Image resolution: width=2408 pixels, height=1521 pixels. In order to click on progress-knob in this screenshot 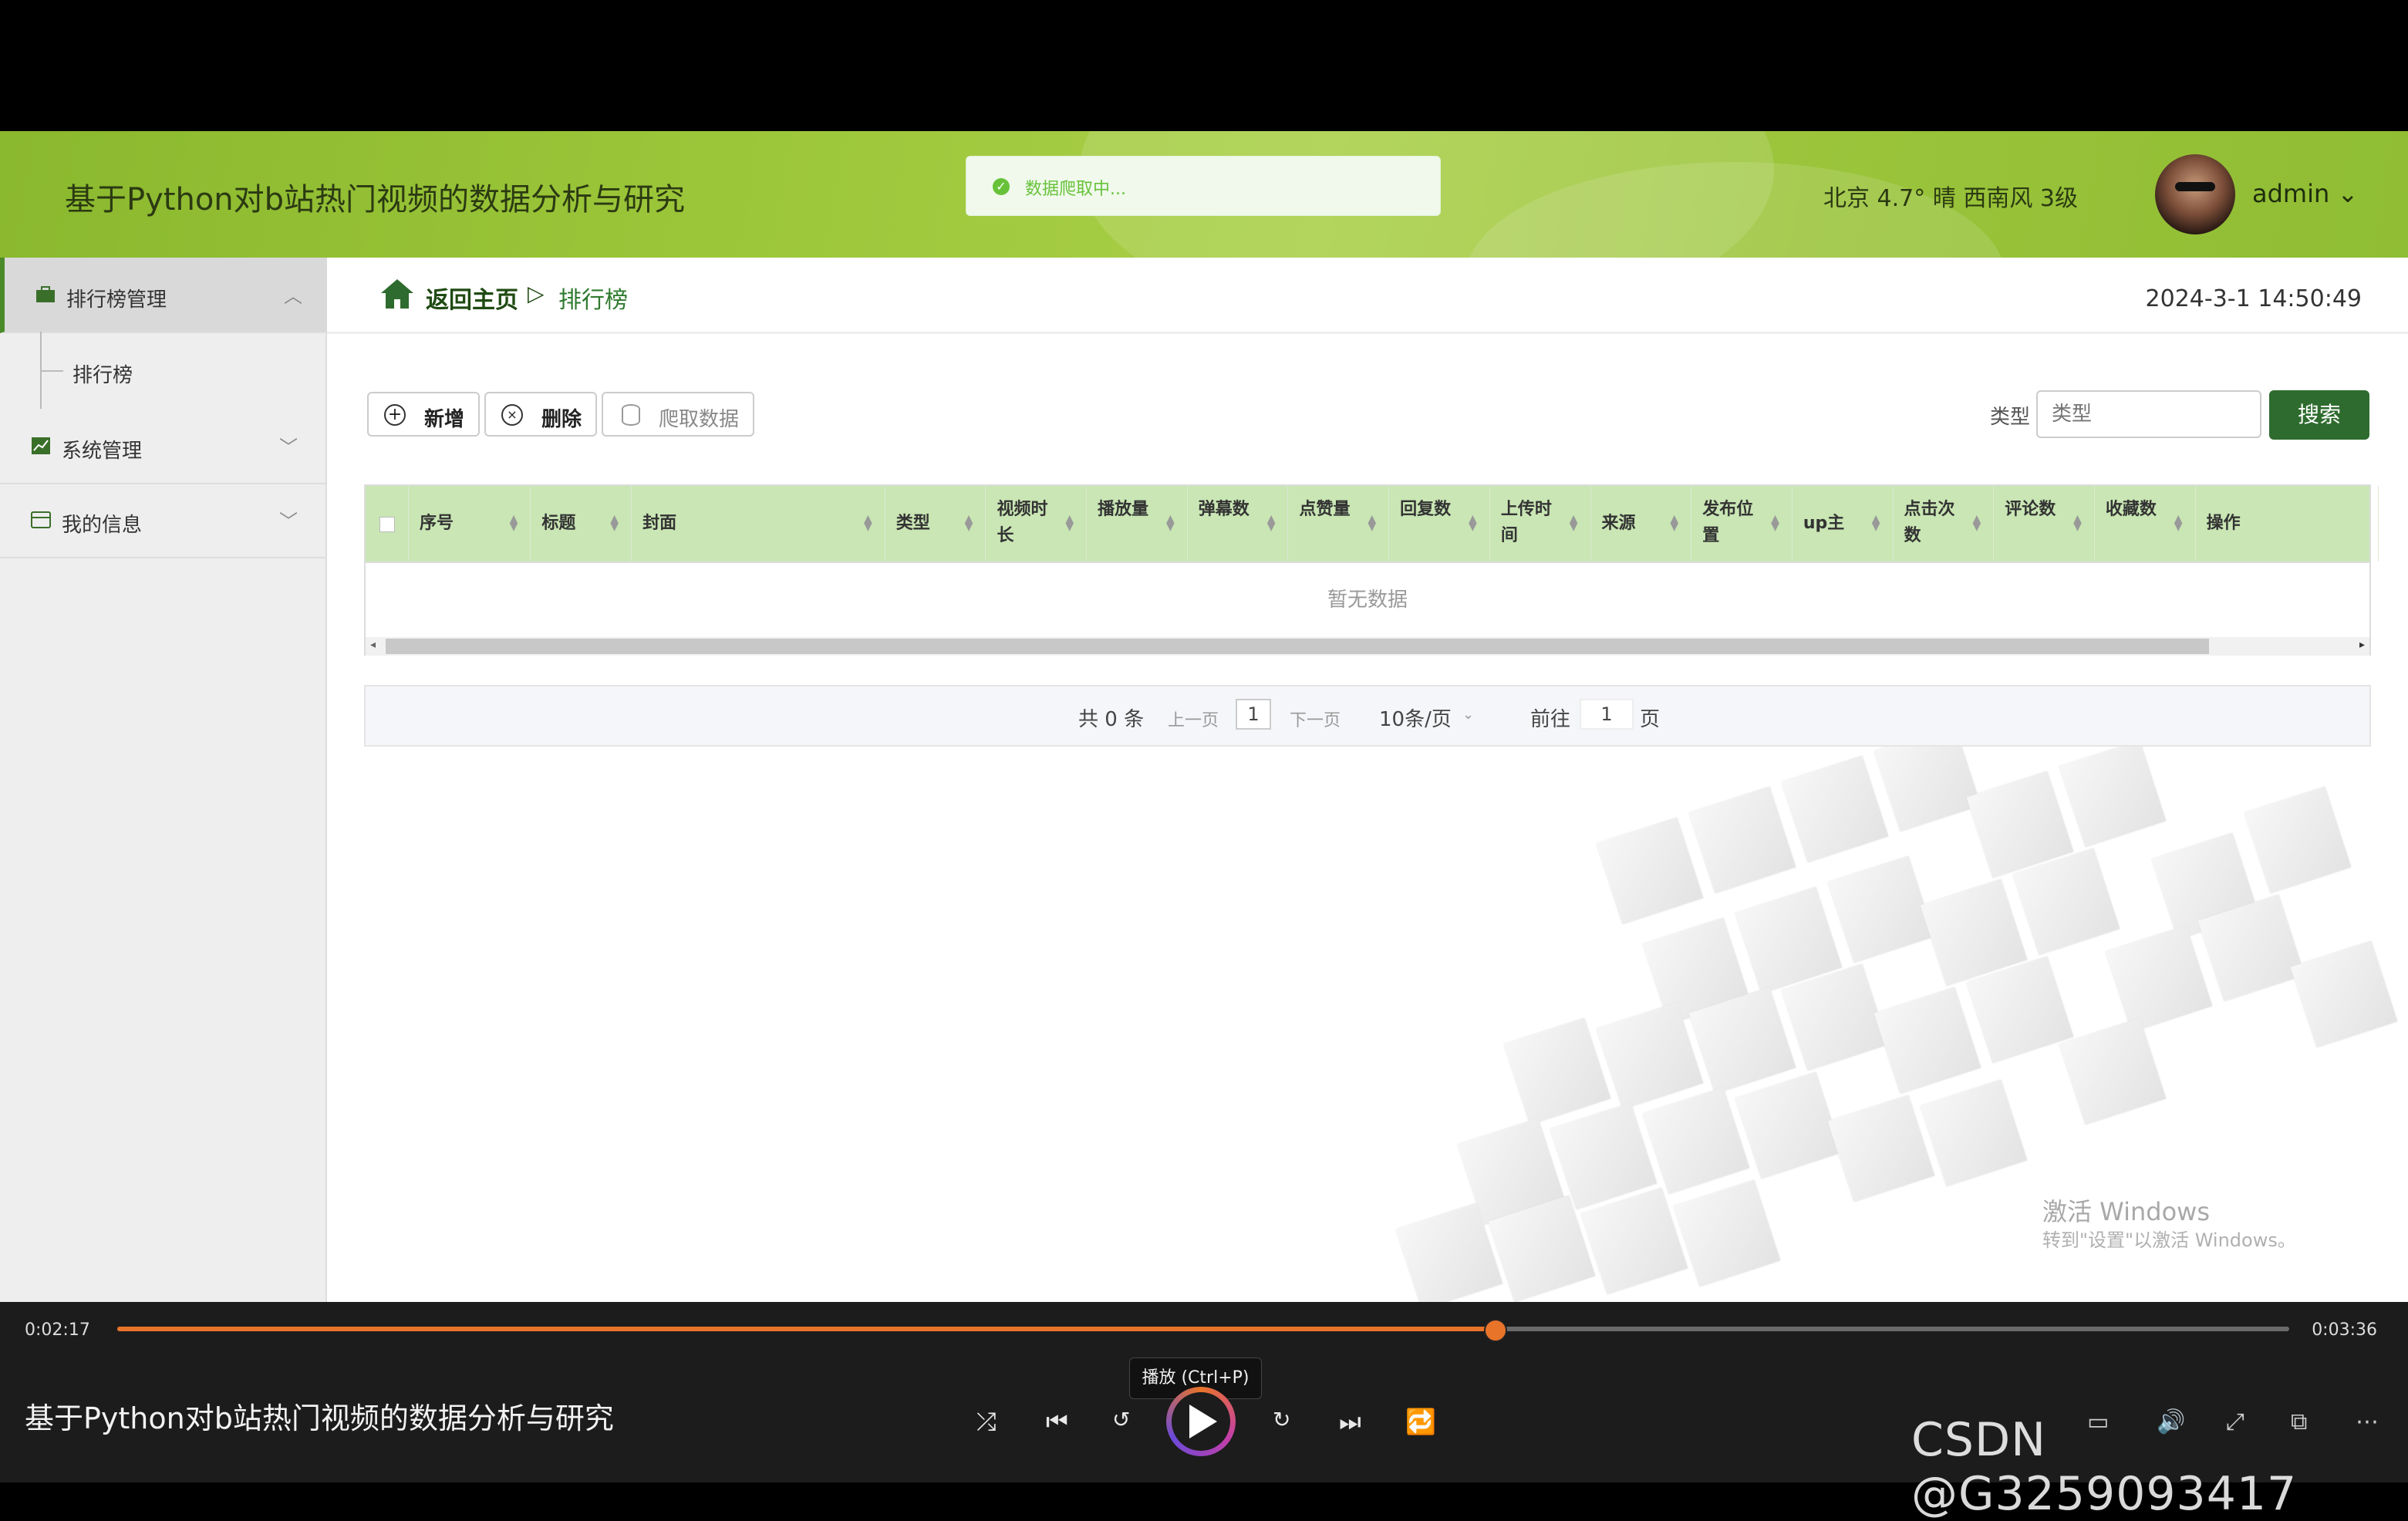, I will do `click(1496, 1330)`.